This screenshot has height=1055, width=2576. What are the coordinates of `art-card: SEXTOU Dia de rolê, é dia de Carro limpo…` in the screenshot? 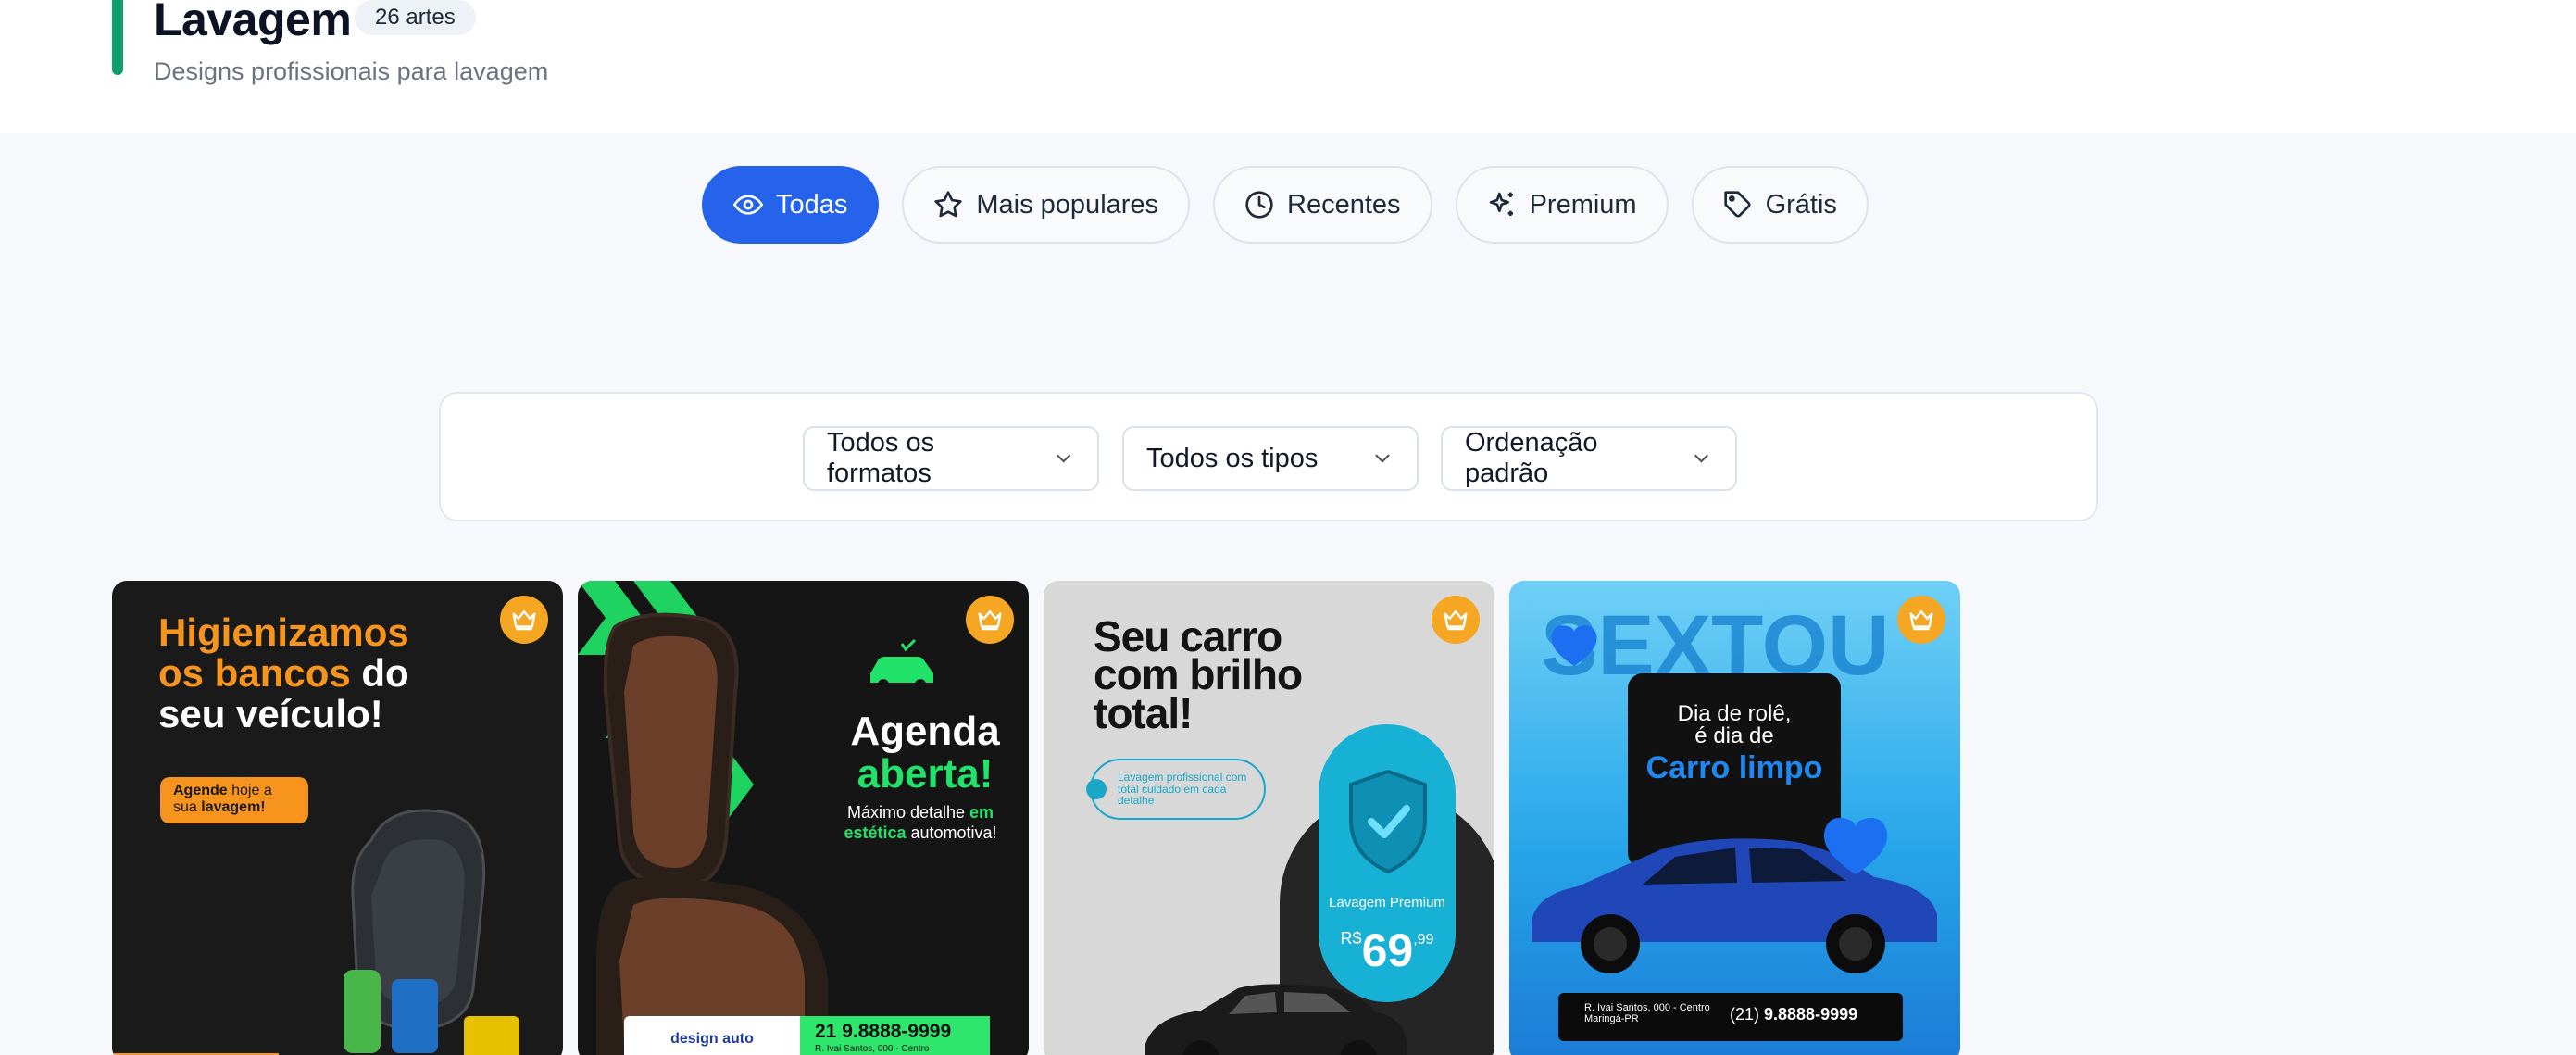 It's located at (1734, 818).